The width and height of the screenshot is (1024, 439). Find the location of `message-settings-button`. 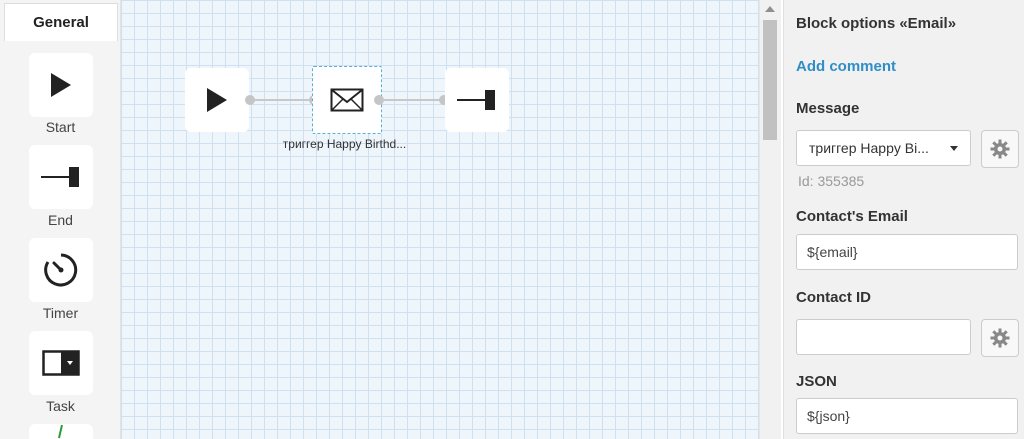

message-settings-button is located at coordinates (1000, 149).